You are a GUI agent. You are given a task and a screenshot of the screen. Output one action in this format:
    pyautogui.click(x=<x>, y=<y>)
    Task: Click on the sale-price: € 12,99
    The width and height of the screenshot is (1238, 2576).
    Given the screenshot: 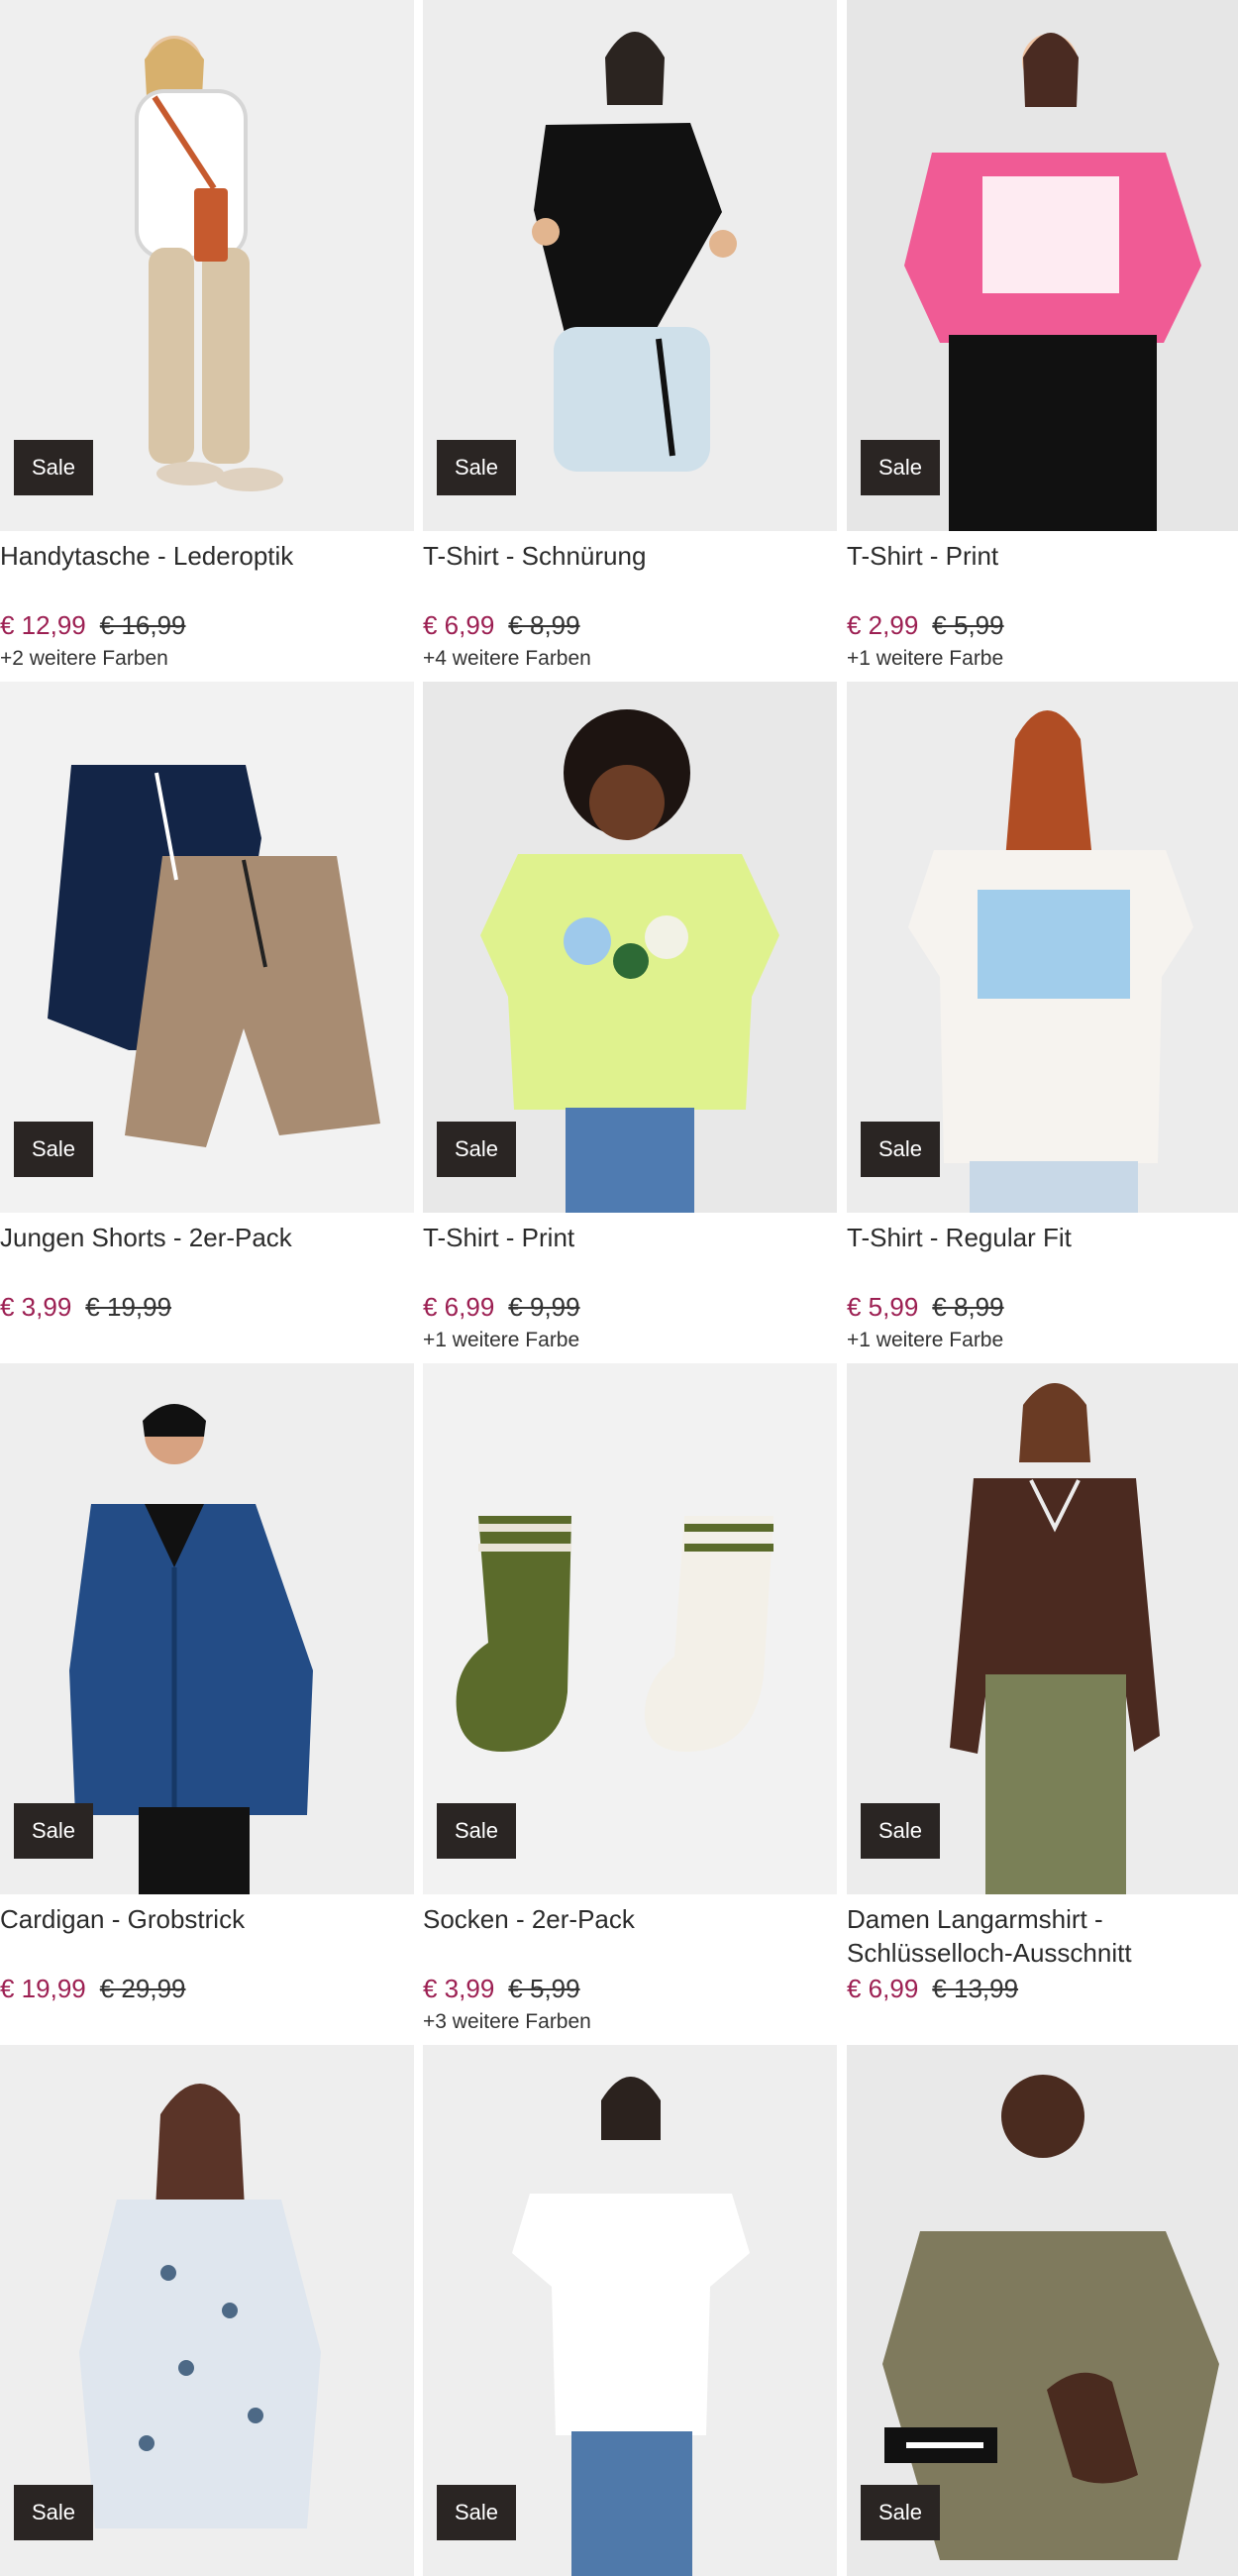 What is the action you would take?
    pyautogui.click(x=43, y=625)
    